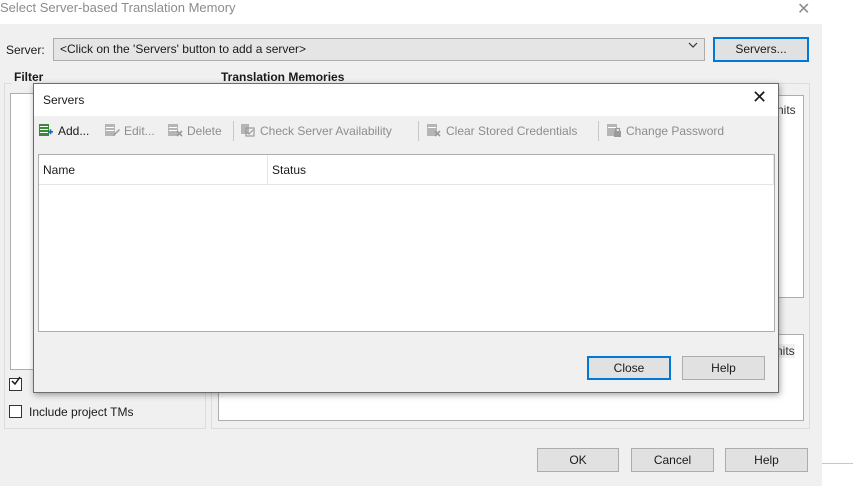 Image resolution: width=853 pixels, height=486 pixels. I want to click on column-header-peek: nits, so click(786, 110).